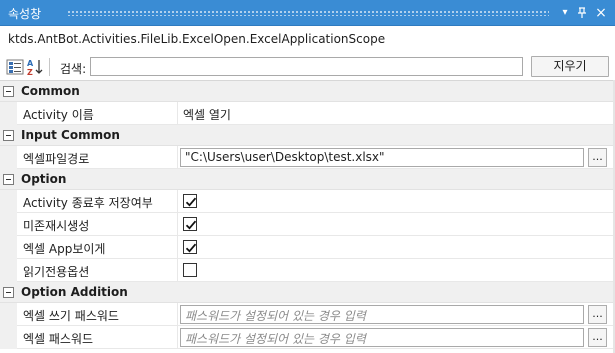  Describe the element at coordinates (97, 337) in the screenshot. I see `property-name: 엑셀 패스워드` at that location.